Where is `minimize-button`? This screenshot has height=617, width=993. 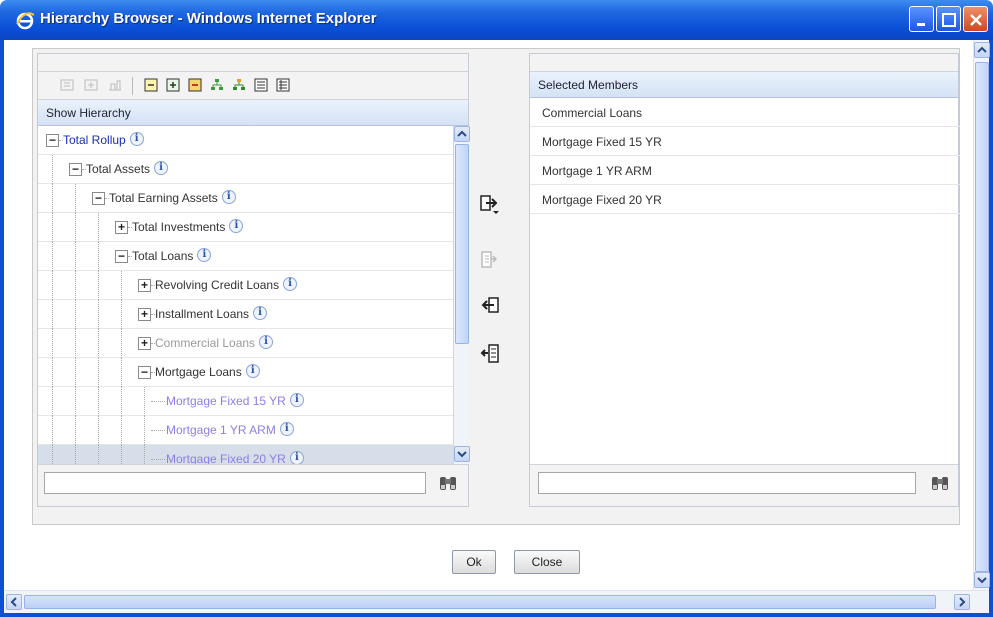 minimize-button is located at coordinates (921, 19).